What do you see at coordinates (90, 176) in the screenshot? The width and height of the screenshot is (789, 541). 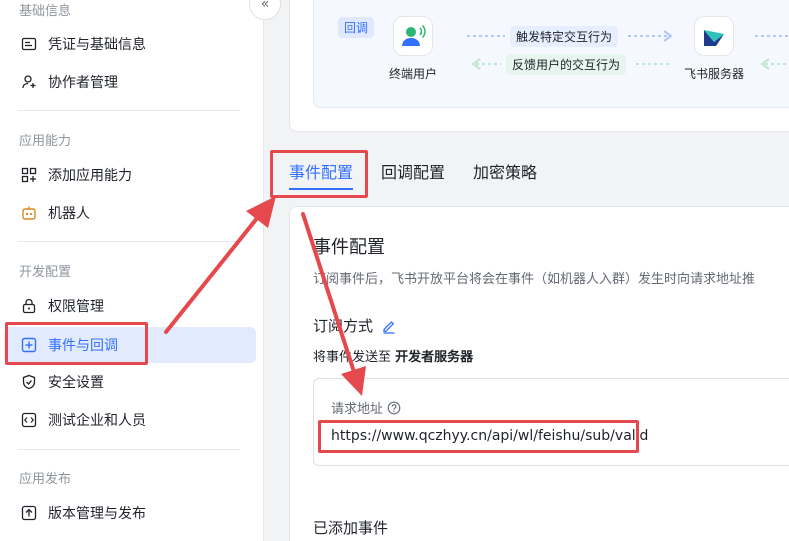 I see `sidebar-item-label: 添加应用能力` at bounding box center [90, 176].